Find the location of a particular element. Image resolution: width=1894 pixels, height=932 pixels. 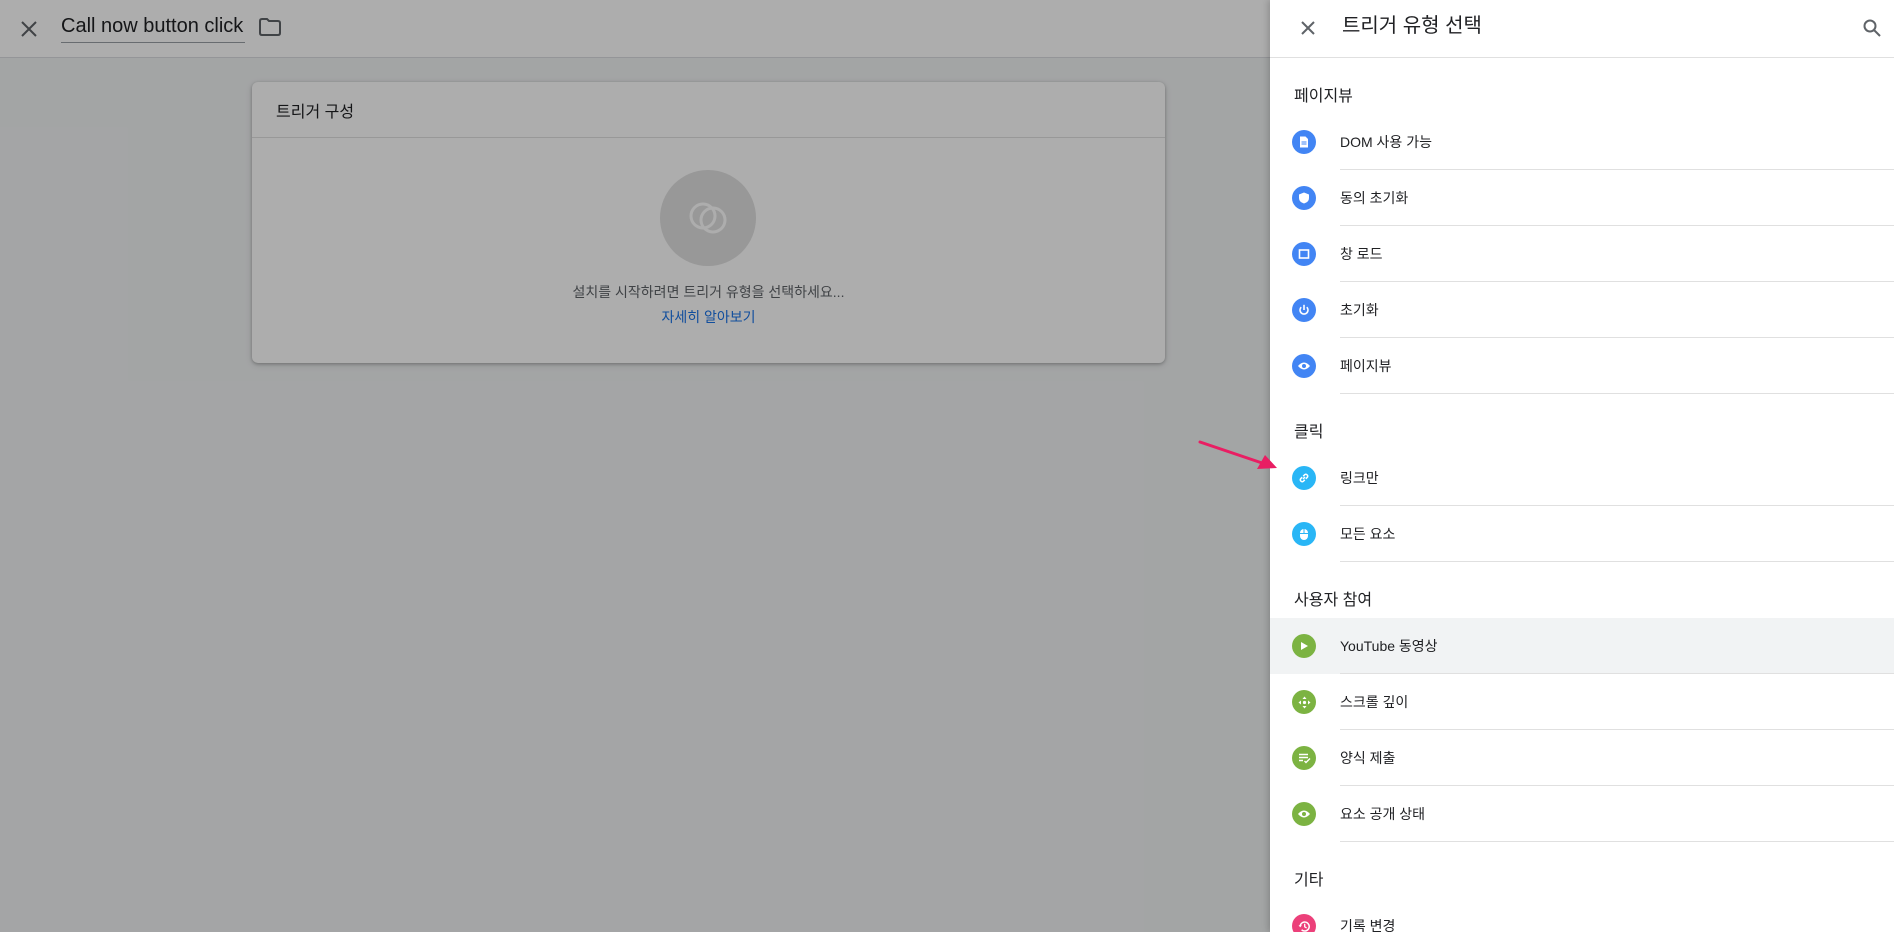

document-icon is located at coordinates (1304, 142).